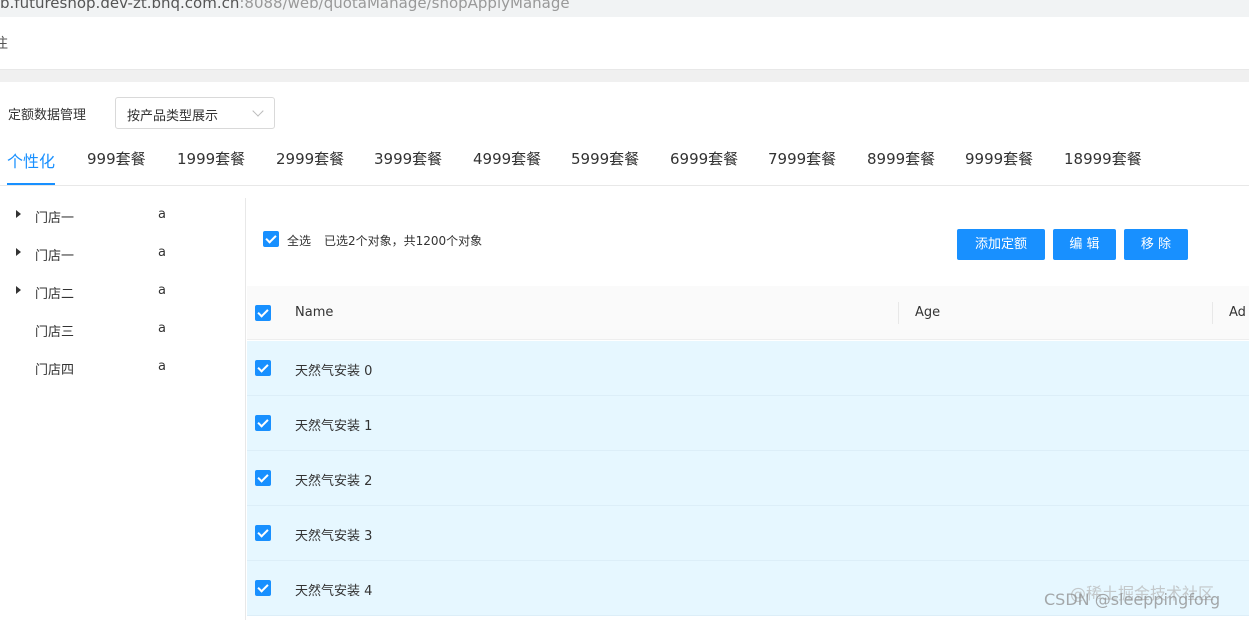 This screenshot has width=1249, height=620. What do you see at coordinates (123, 331) in the screenshot?
I see `tree-node: 门店三 a` at bounding box center [123, 331].